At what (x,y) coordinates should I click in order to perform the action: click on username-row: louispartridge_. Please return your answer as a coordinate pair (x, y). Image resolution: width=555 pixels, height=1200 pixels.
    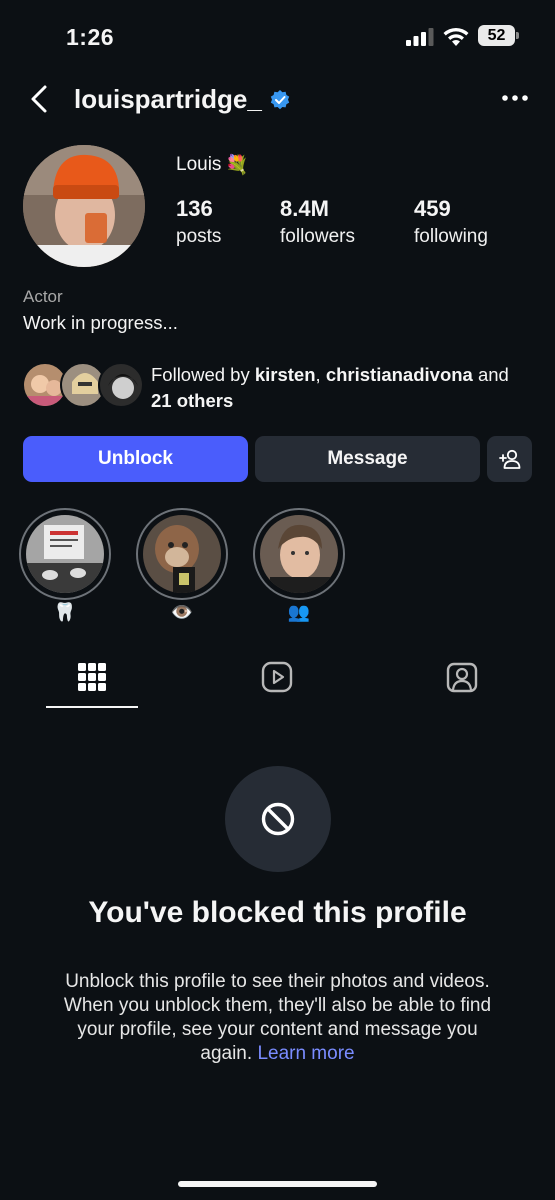
    Looking at the image, I should click on (182, 99).